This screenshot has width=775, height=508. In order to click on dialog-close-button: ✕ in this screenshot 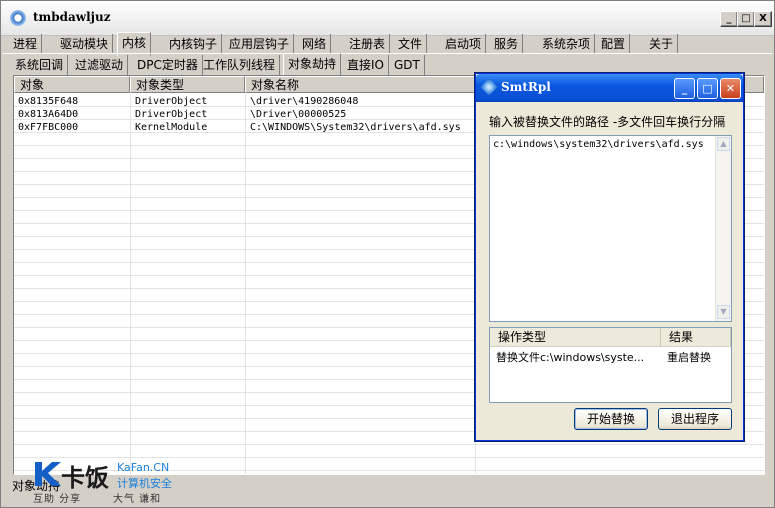, I will do `click(730, 88)`.